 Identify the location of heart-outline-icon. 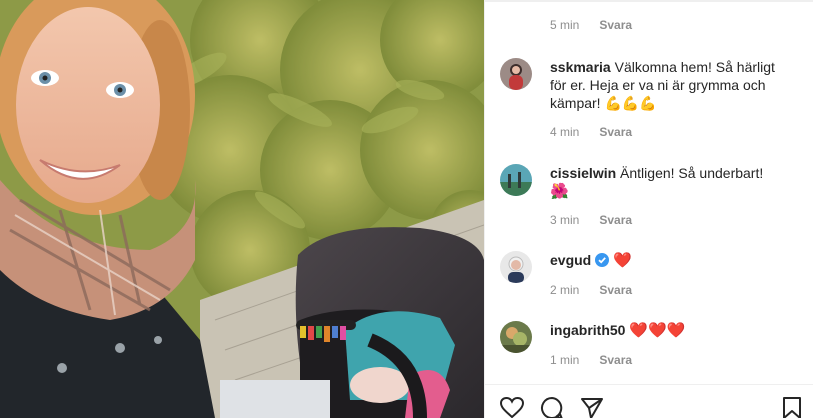
(512, 406).